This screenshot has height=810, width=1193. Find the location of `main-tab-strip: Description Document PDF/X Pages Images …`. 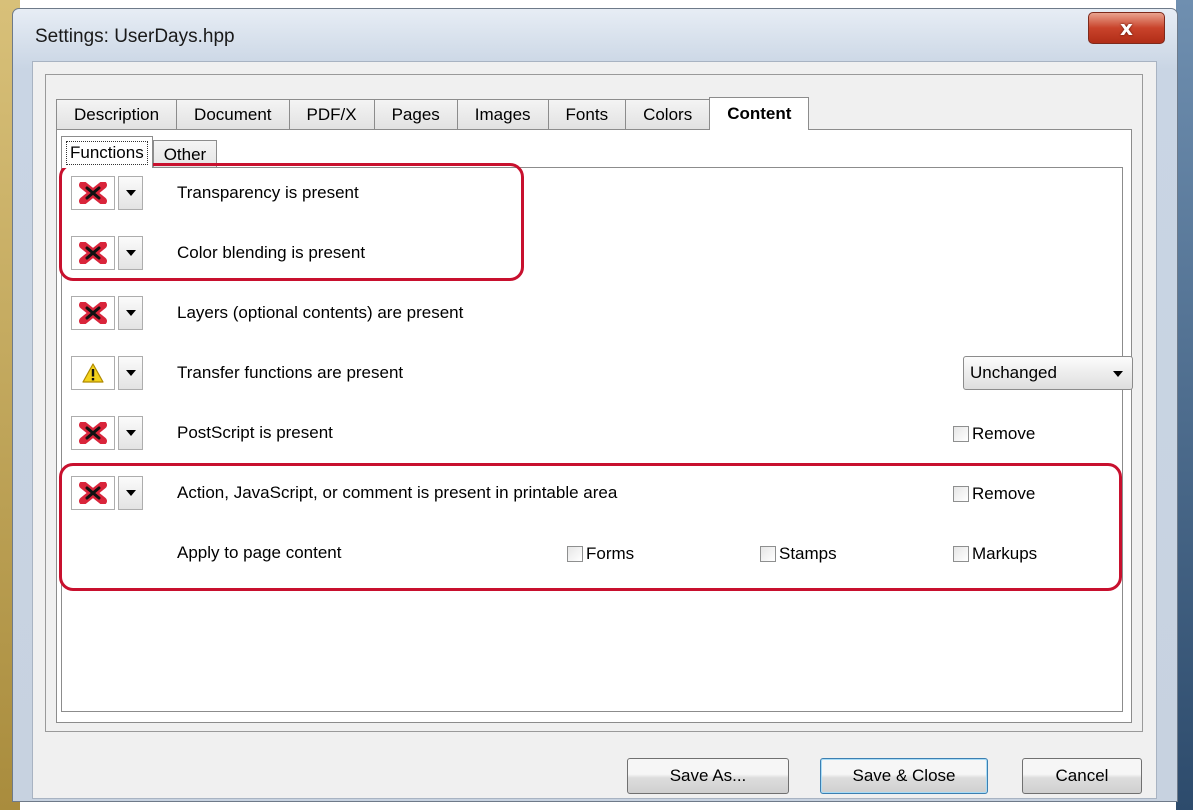

main-tab-strip: Description Document PDF/X Pages Images … is located at coordinates (433, 113).